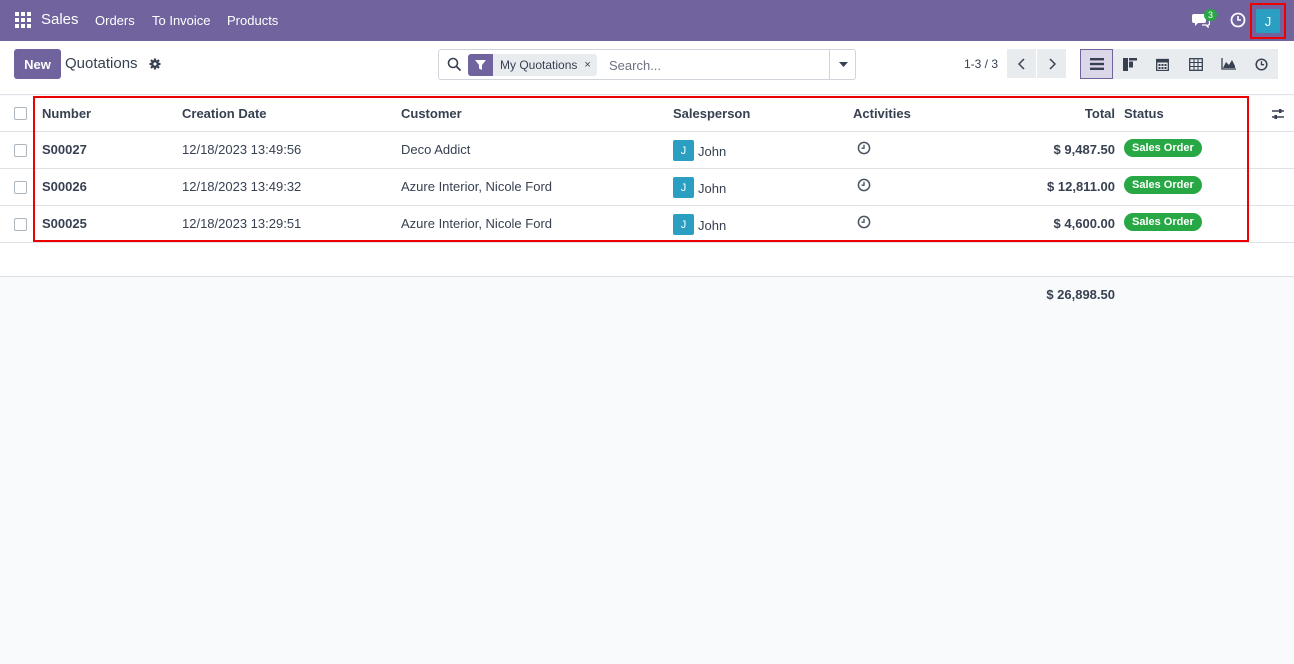  What do you see at coordinates (539, 65) in the screenshot?
I see `facet-label: My Quotations` at bounding box center [539, 65].